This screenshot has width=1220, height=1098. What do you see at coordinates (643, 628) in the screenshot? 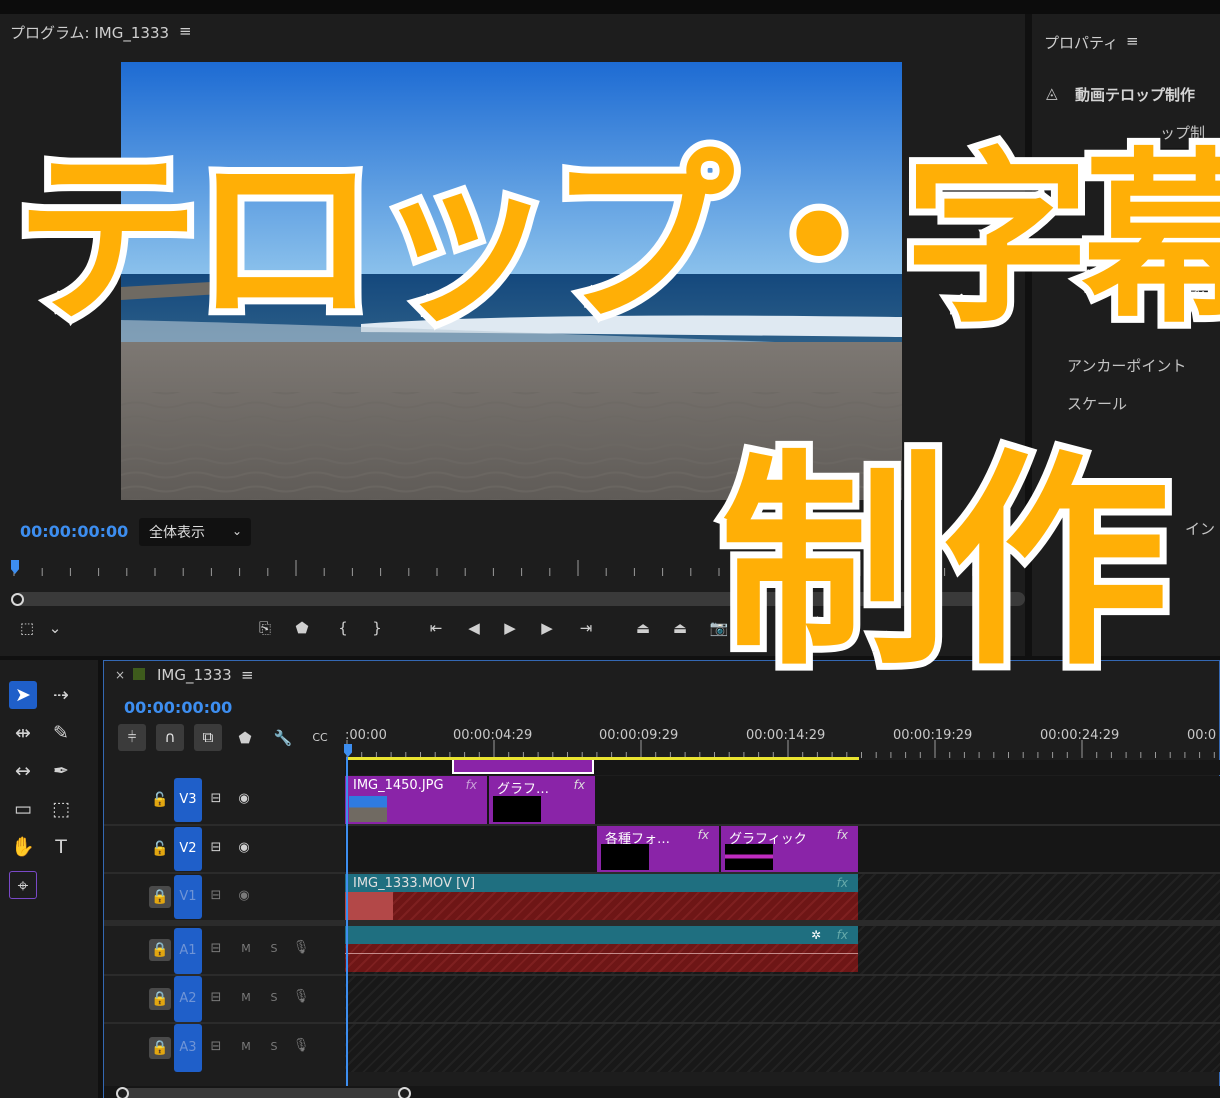
I see `lift-icon: ⏏` at bounding box center [643, 628].